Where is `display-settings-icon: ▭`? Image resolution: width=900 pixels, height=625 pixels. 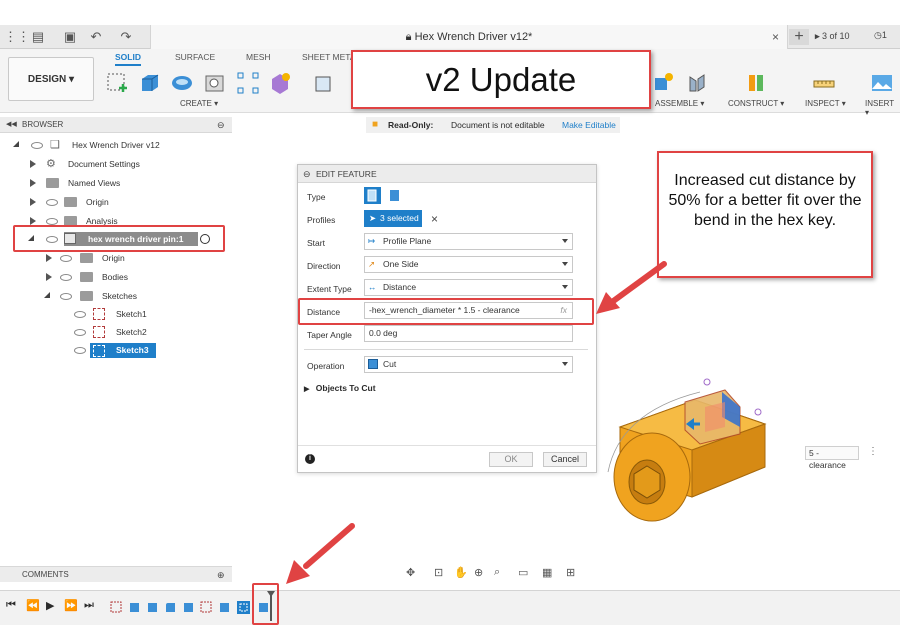
display-settings-icon: ▭ is located at coordinates (523, 572).